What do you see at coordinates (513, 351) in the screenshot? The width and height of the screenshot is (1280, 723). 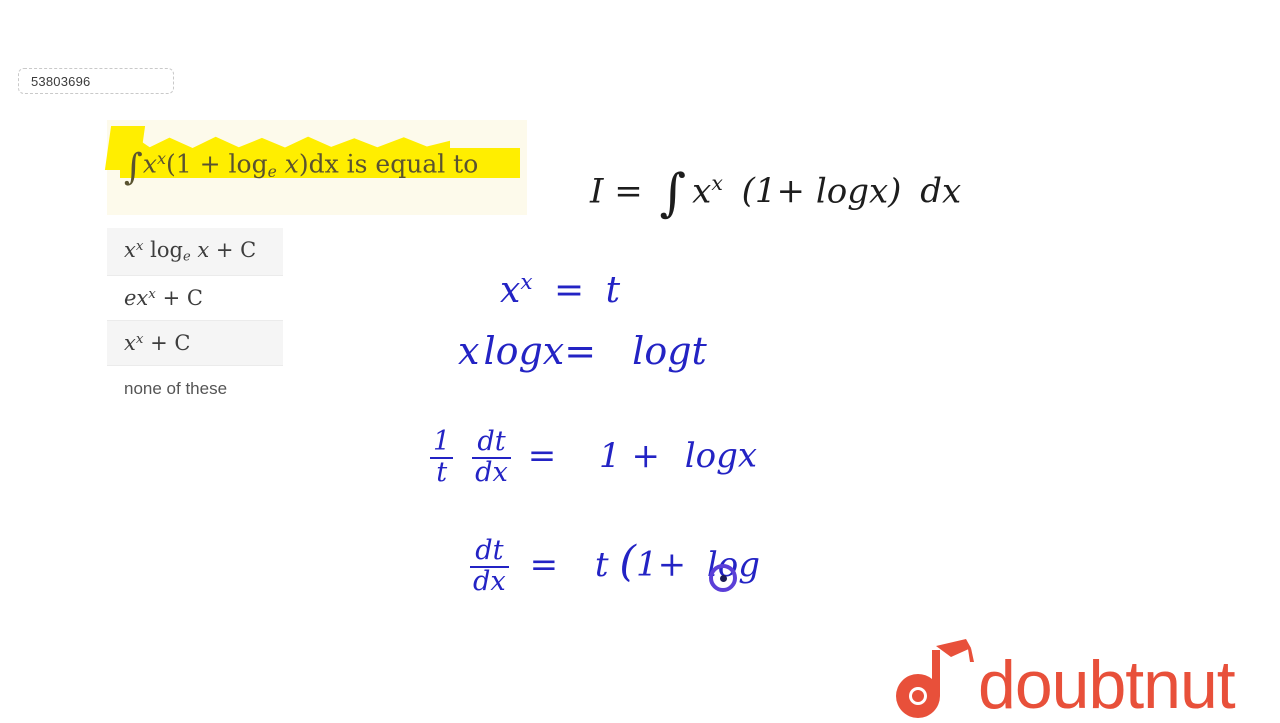 I see `solution-l3-log1: log` at bounding box center [513, 351].